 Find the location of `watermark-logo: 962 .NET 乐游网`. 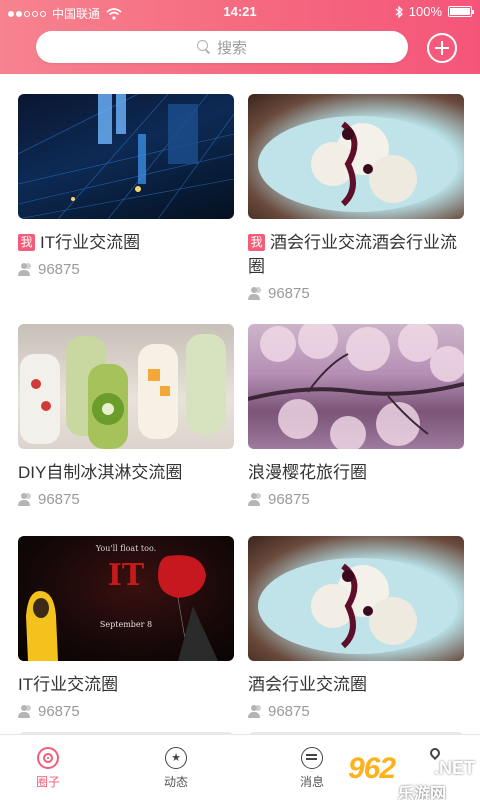

watermark-logo: 962 .NET 乐游网 is located at coordinates (410, 772).